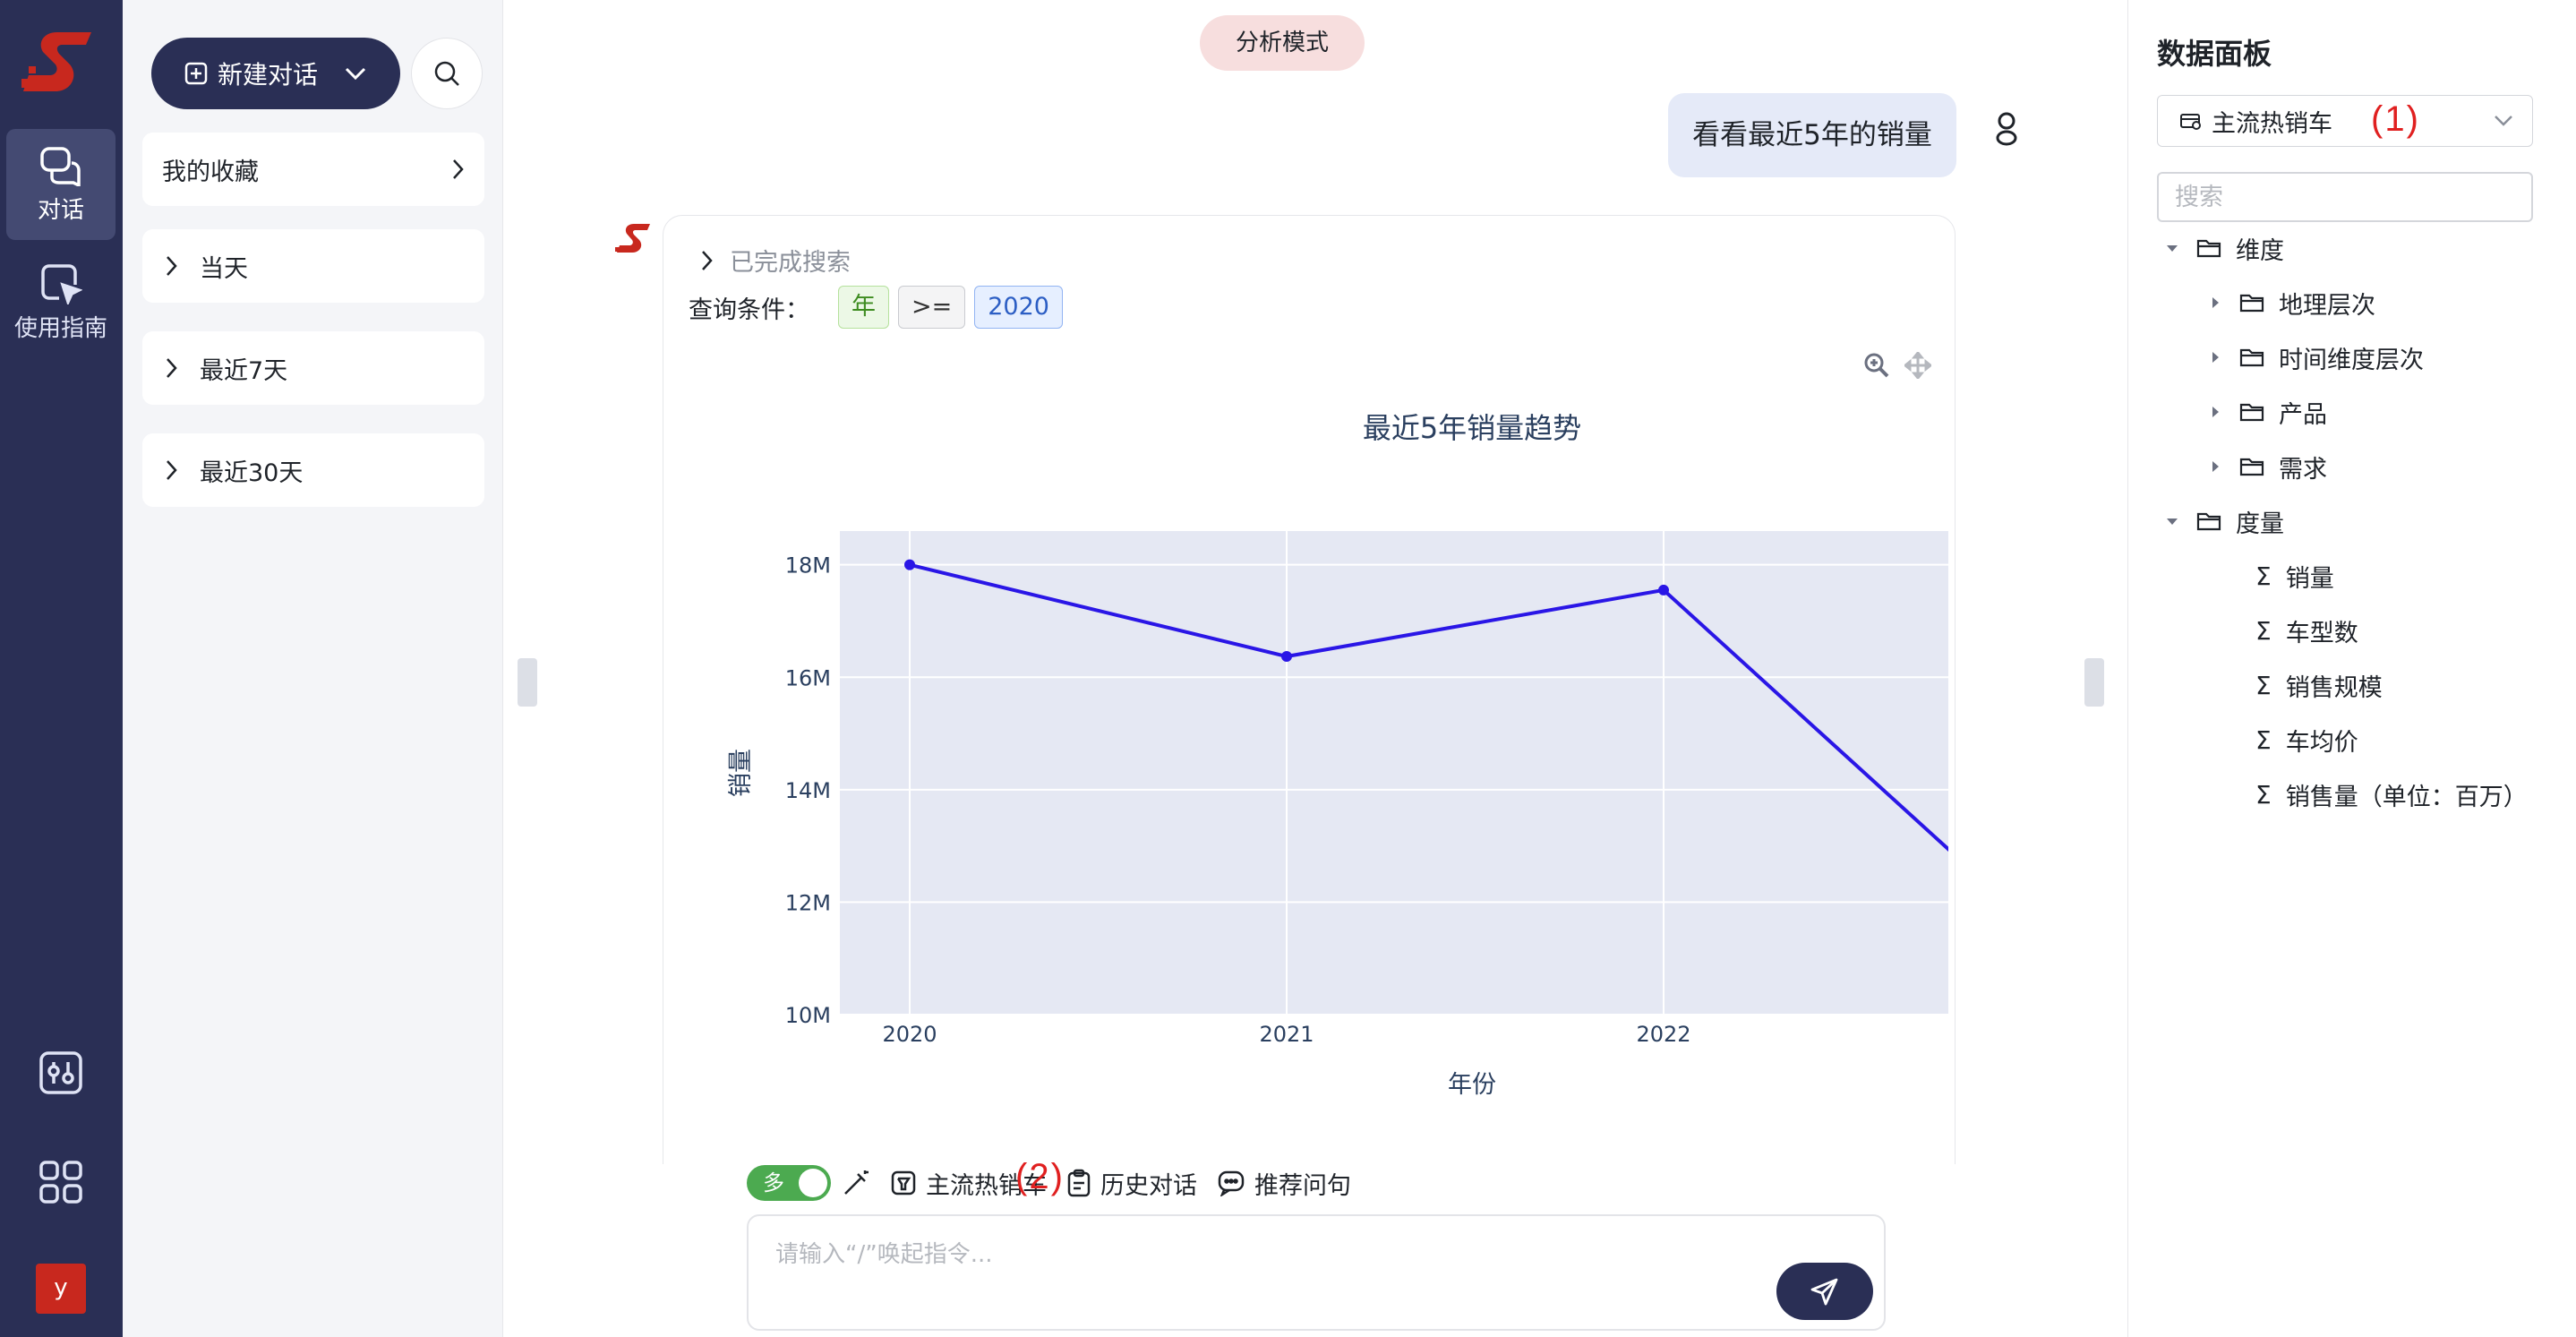 This screenshot has width=2576, height=1337. I want to click on favorites-item: 我的收藏, so click(313, 169).